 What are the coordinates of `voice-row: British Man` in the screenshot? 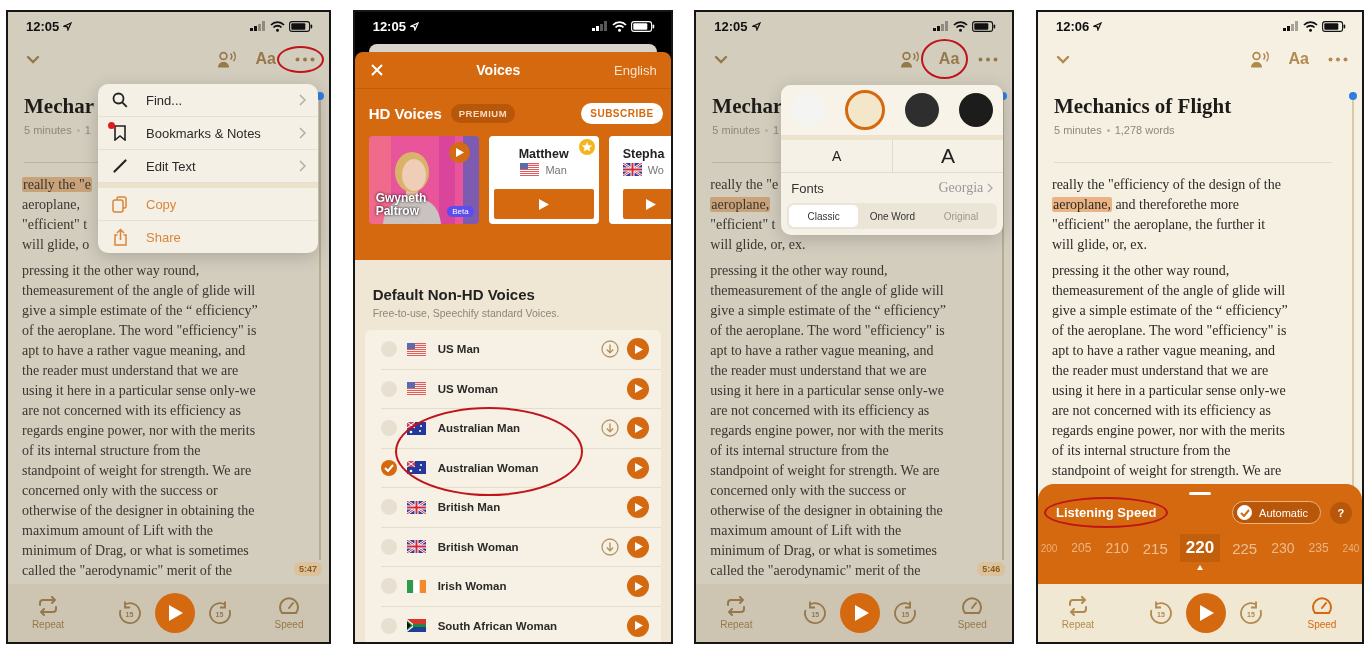 It's located at (520, 508).